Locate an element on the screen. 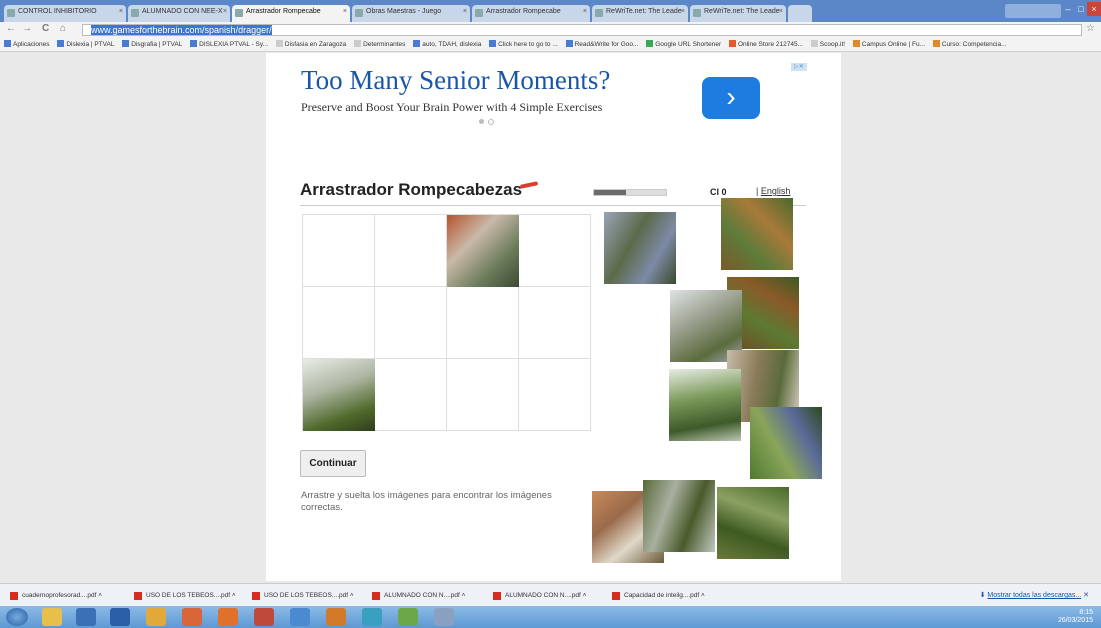 This screenshot has width=1101, height=628. browser-tab: CONTROL INHIBITORIO × is located at coordinates (65, 13).